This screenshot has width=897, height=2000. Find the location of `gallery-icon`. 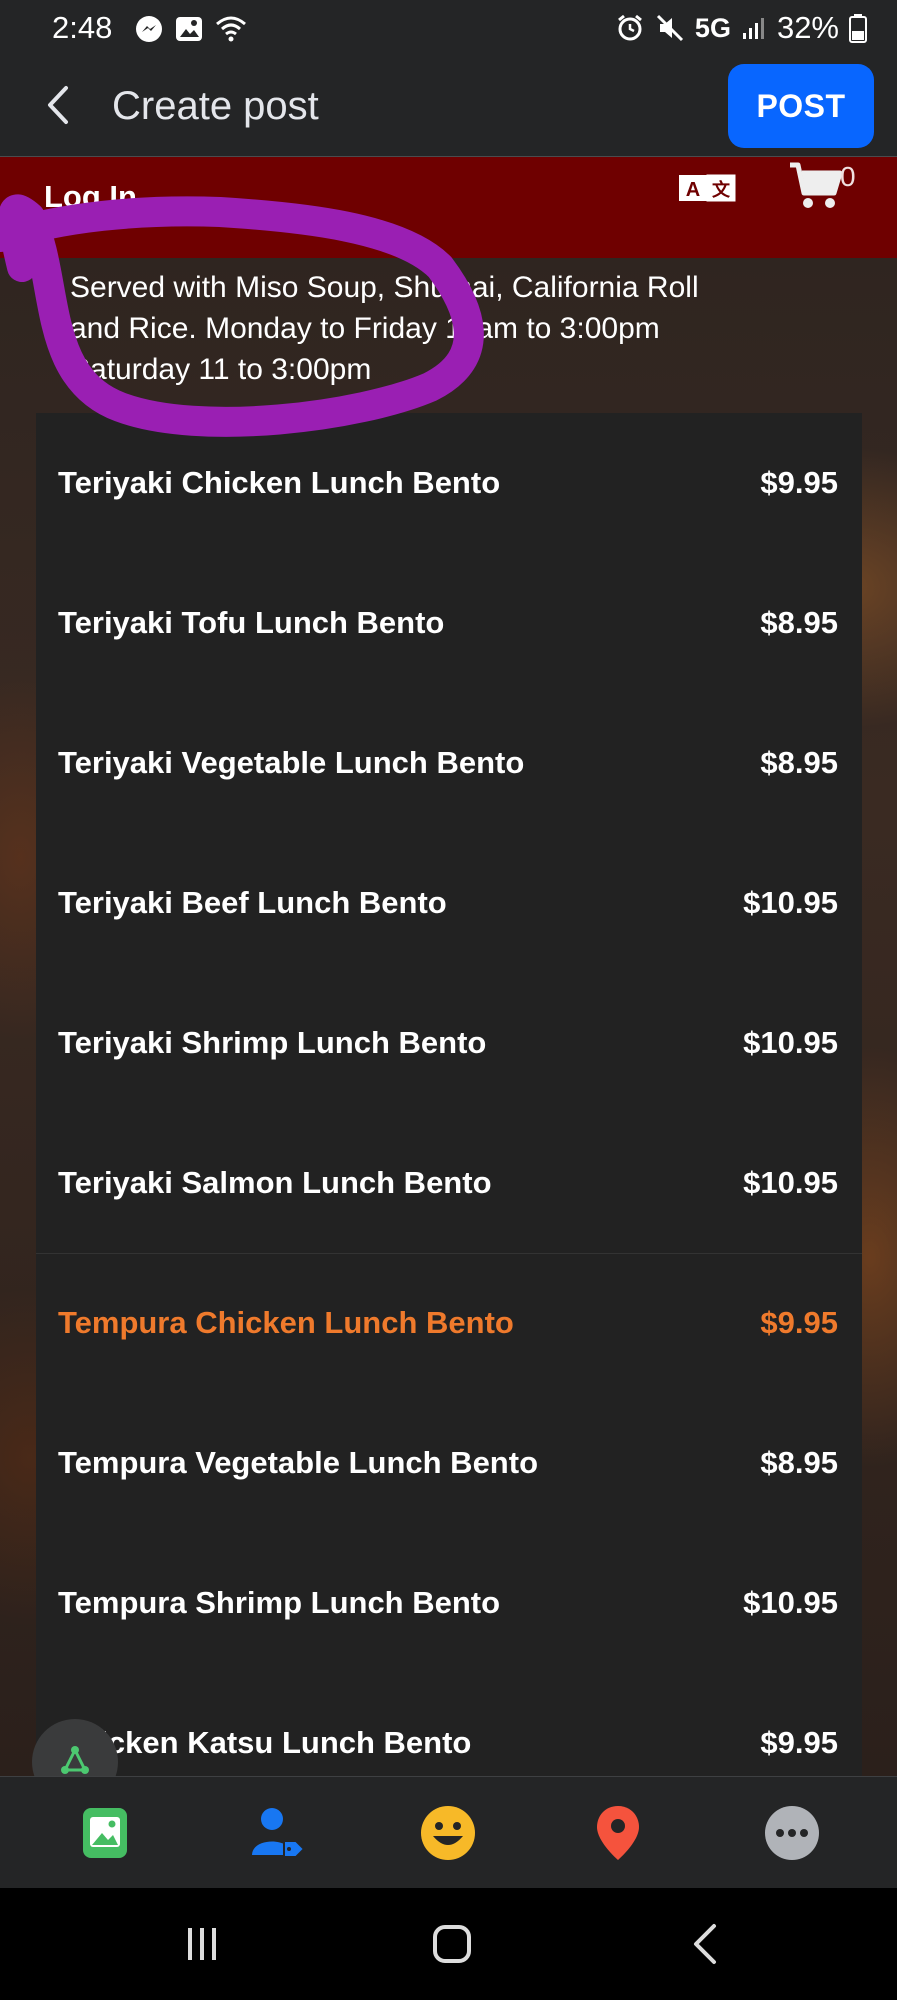

gallery-icon is located at coordinates (189, 29).